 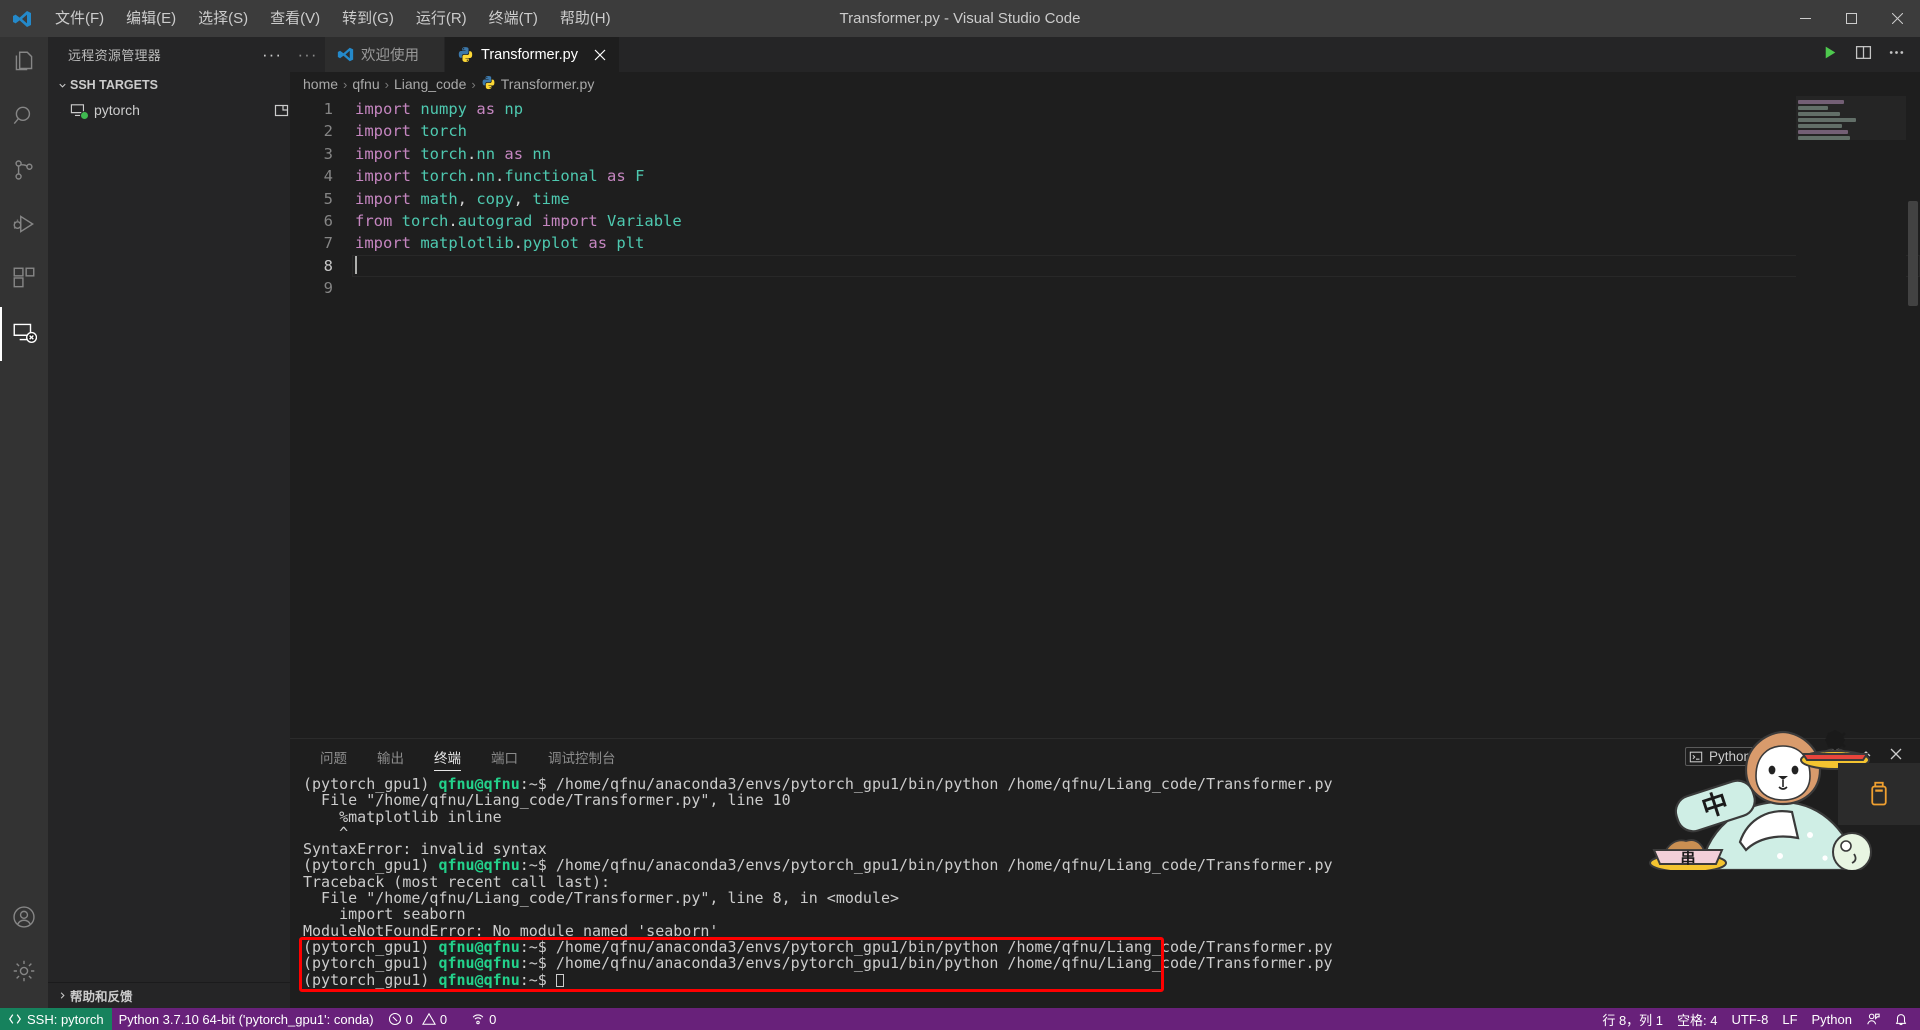 What do you see at coordinates (585, 19) in the screenshot?
I see `menu-help: 帮助(H)` at bounding box center [585, 19].